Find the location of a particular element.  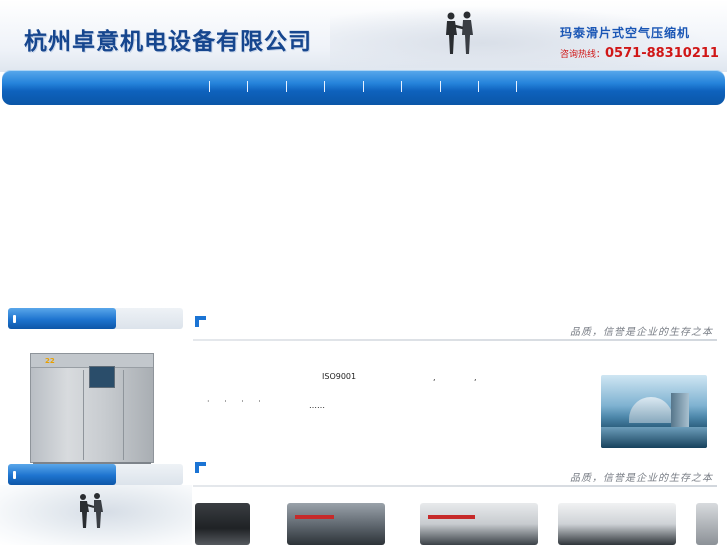

hotline: 咨询热线：0571-88310211 is located at coordinates (639, 51).